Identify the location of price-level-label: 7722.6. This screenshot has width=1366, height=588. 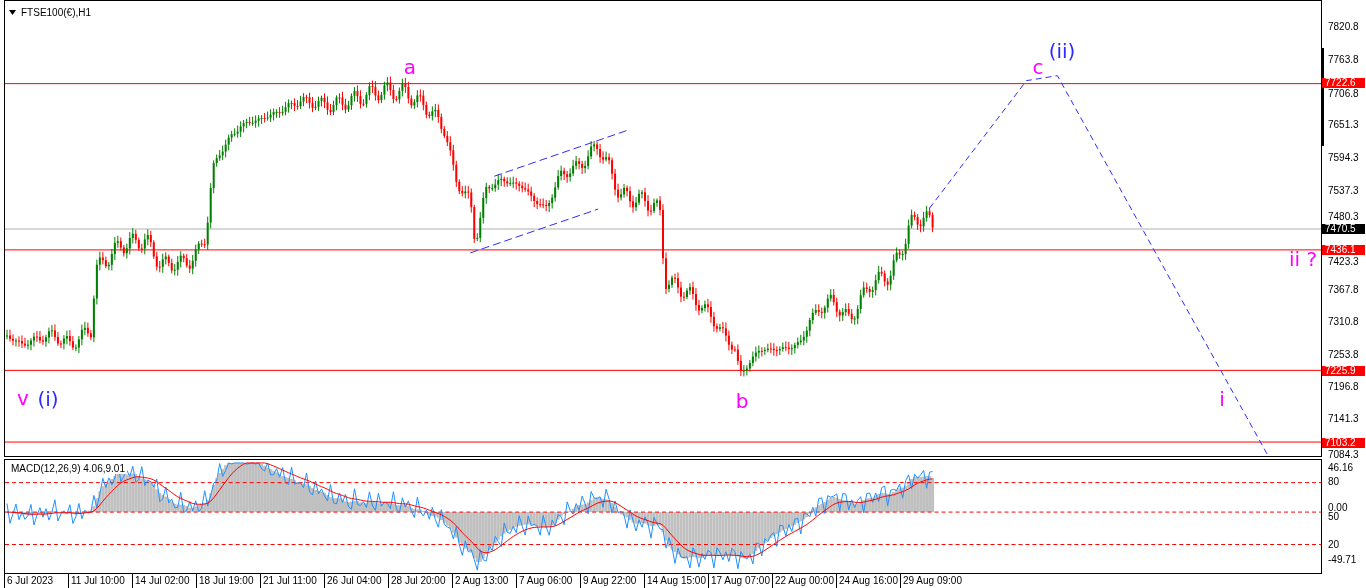
(1343, 83).